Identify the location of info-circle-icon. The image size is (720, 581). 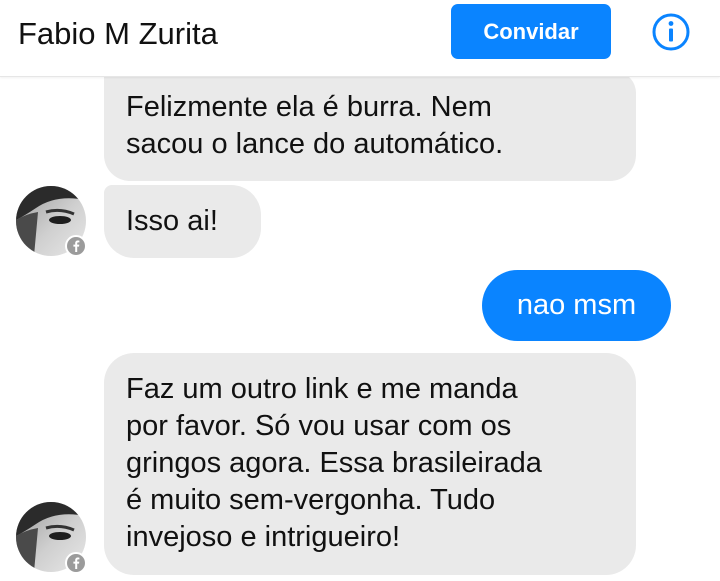
(671, 32).